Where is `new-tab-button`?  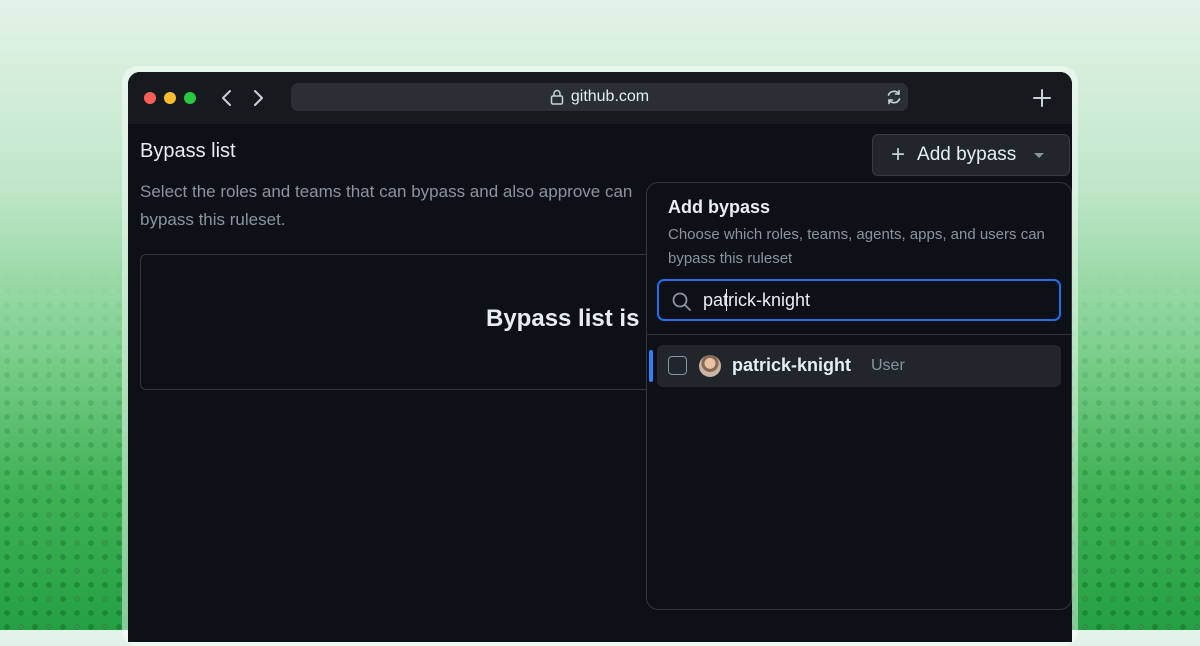
new-tab-button is located at coordinates (1042, 98).